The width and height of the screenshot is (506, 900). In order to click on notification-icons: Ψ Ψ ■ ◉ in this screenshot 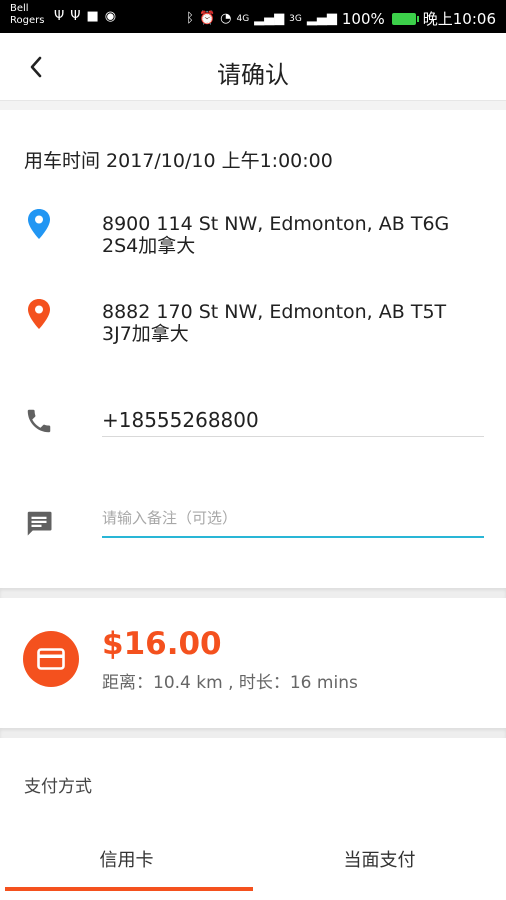, I will do `click(85, 16)`.